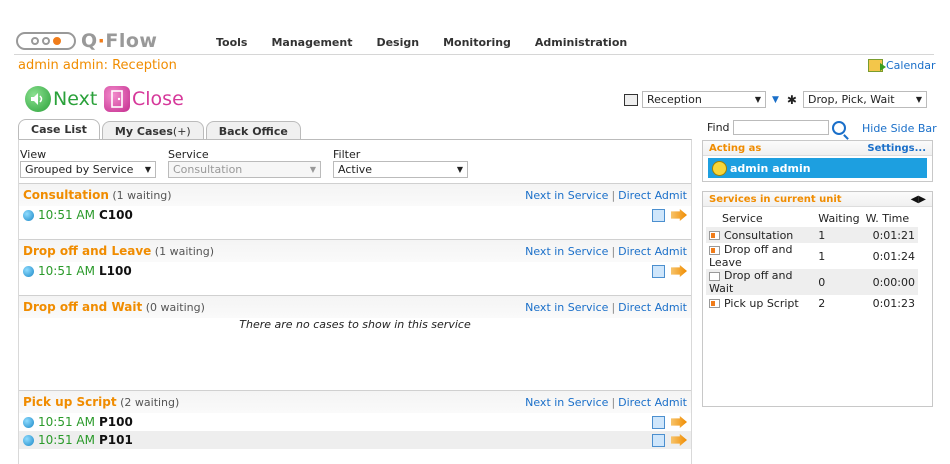 The height and width of the screenshot is (464, 950). I want to click on tab-back-office: Back Office, so click(253, 130).